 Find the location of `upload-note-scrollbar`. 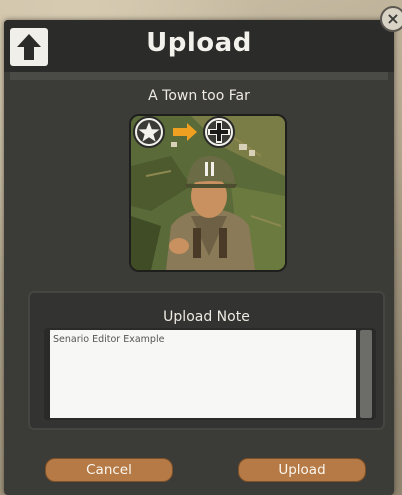

upload-note-scrollbar is located at coordinates (366, 374).